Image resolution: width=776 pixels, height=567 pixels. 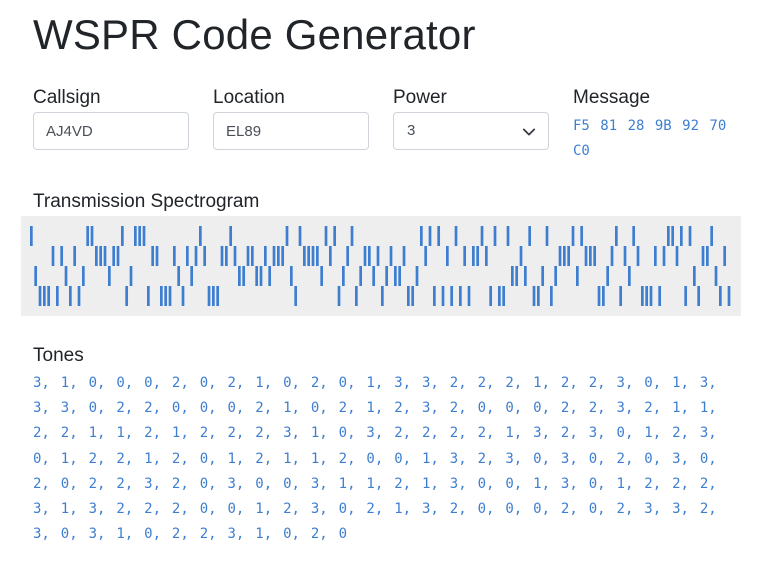 I want to click on page-title: WSPR Code Generator, so click(x=254, y=34).